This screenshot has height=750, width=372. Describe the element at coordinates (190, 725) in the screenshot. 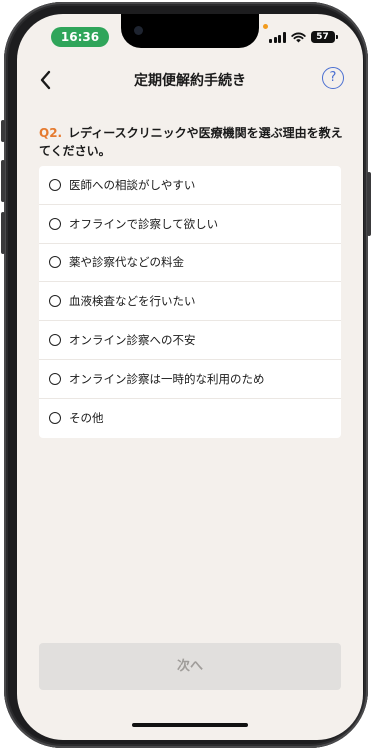

I see `home-indicator` at that location.